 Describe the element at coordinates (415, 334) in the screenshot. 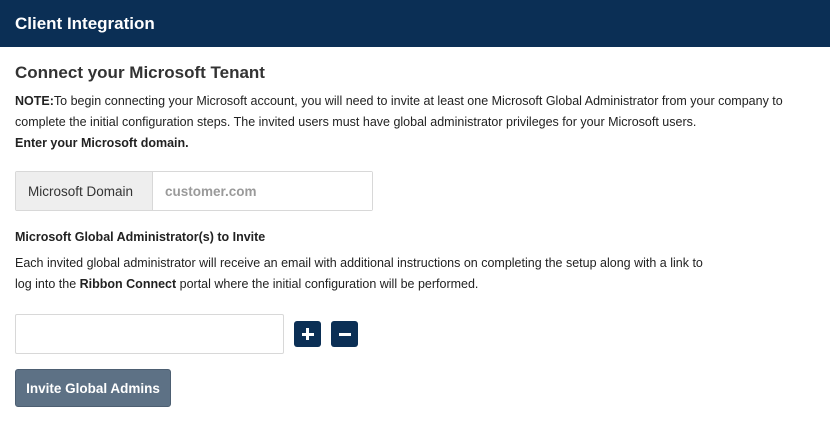

I see `admin-email-row` at that location.